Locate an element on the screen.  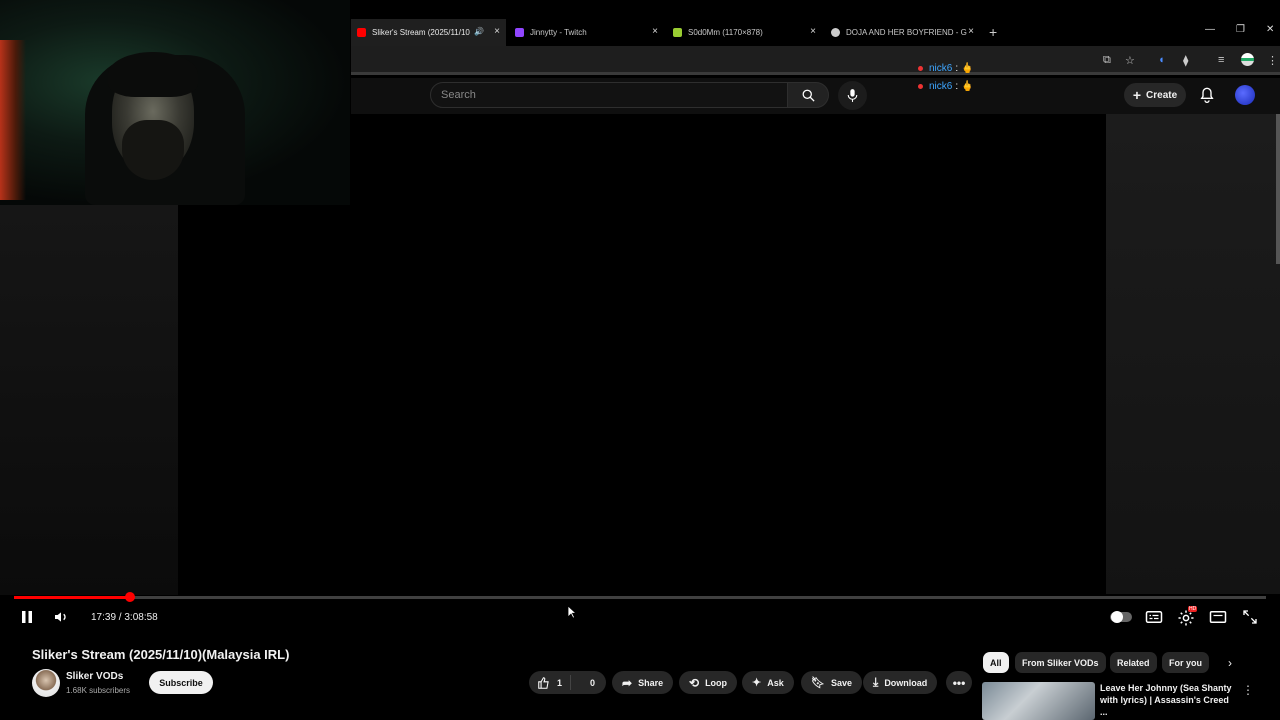
webcam-hair is located at coordinates (153, 74).